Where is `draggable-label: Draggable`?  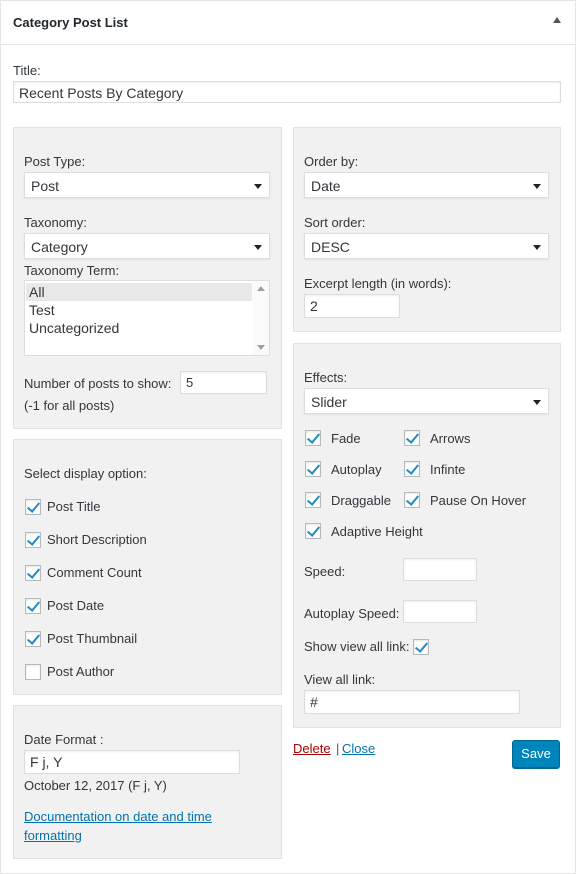 draggable-label: Draggable is located at coordinates (361, 500).